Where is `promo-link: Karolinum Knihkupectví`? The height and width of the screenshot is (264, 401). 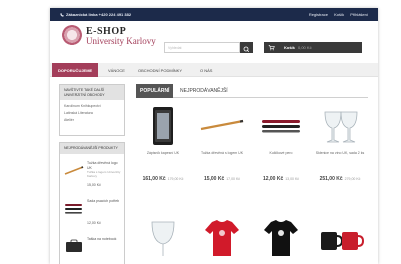
promo-link: Karolinum Knihkupectví is located at coordinates (92, 106).